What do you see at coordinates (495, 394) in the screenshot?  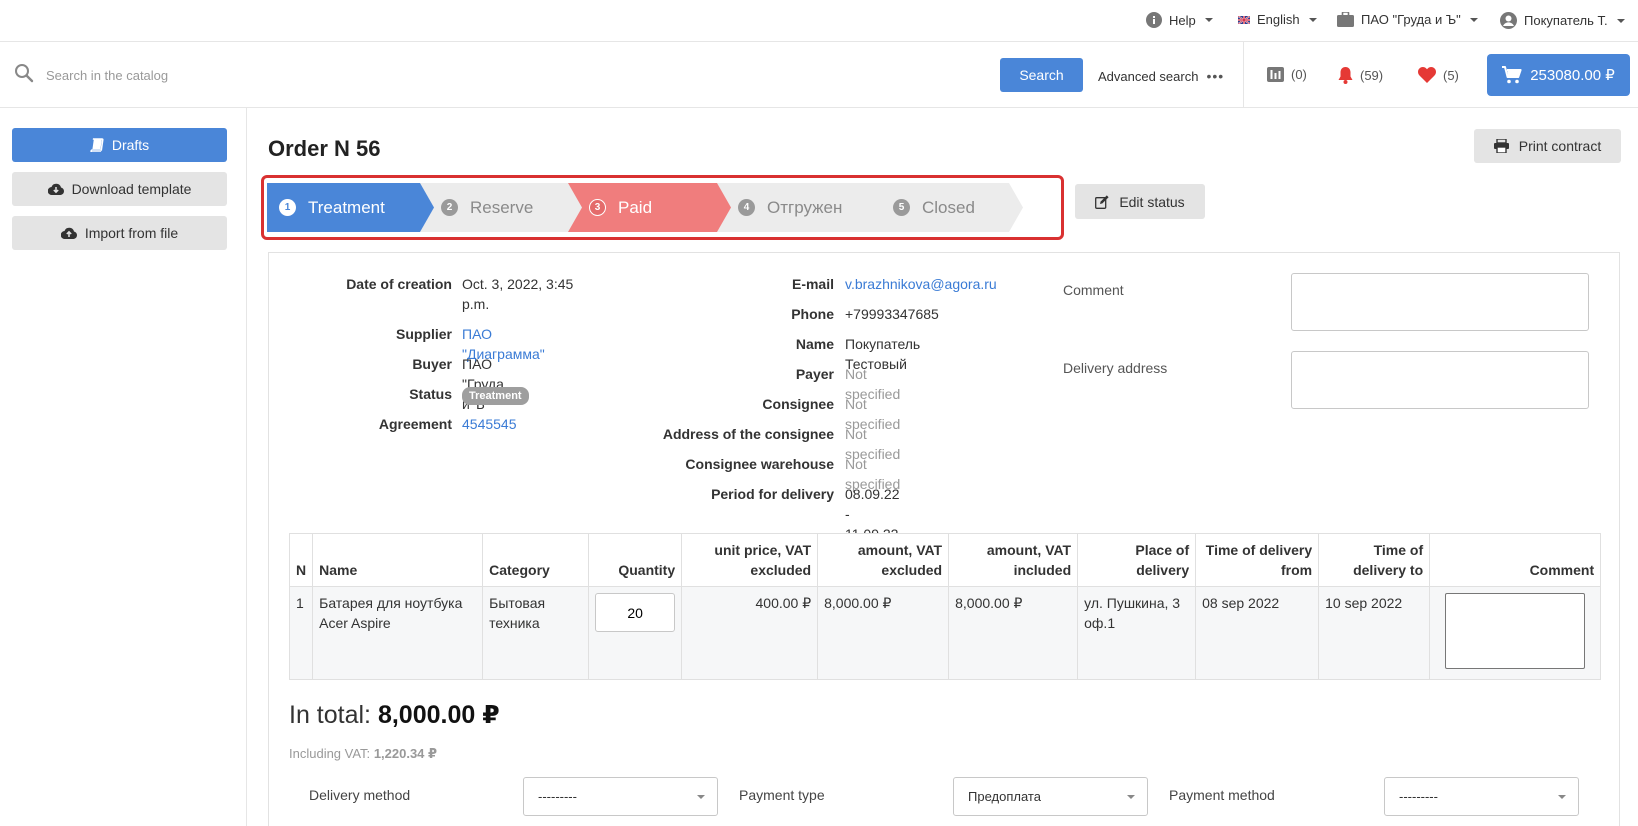 I see `status-value: Treatment` at bounding box center [495, 394].